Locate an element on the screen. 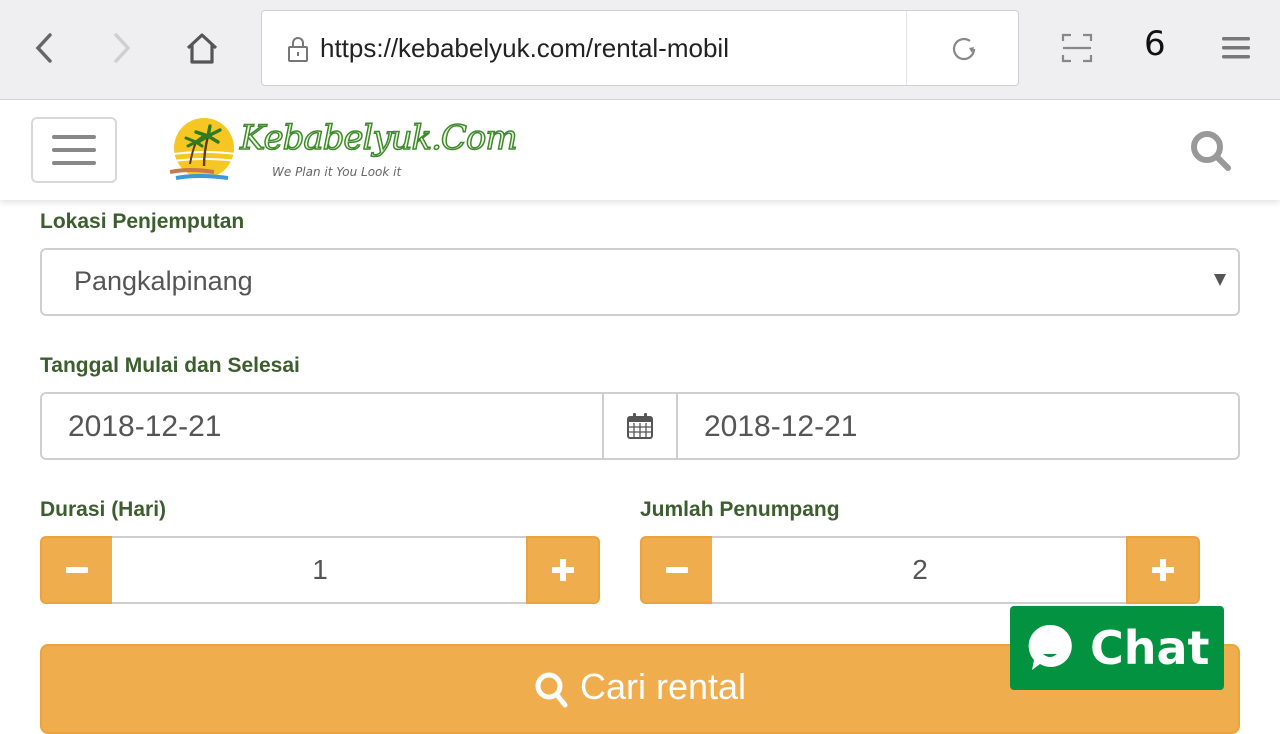 This screenshot has height=734, width=1280. pickup-location-label: Lokasi Penjemputan is located at coordinates (142, 221).